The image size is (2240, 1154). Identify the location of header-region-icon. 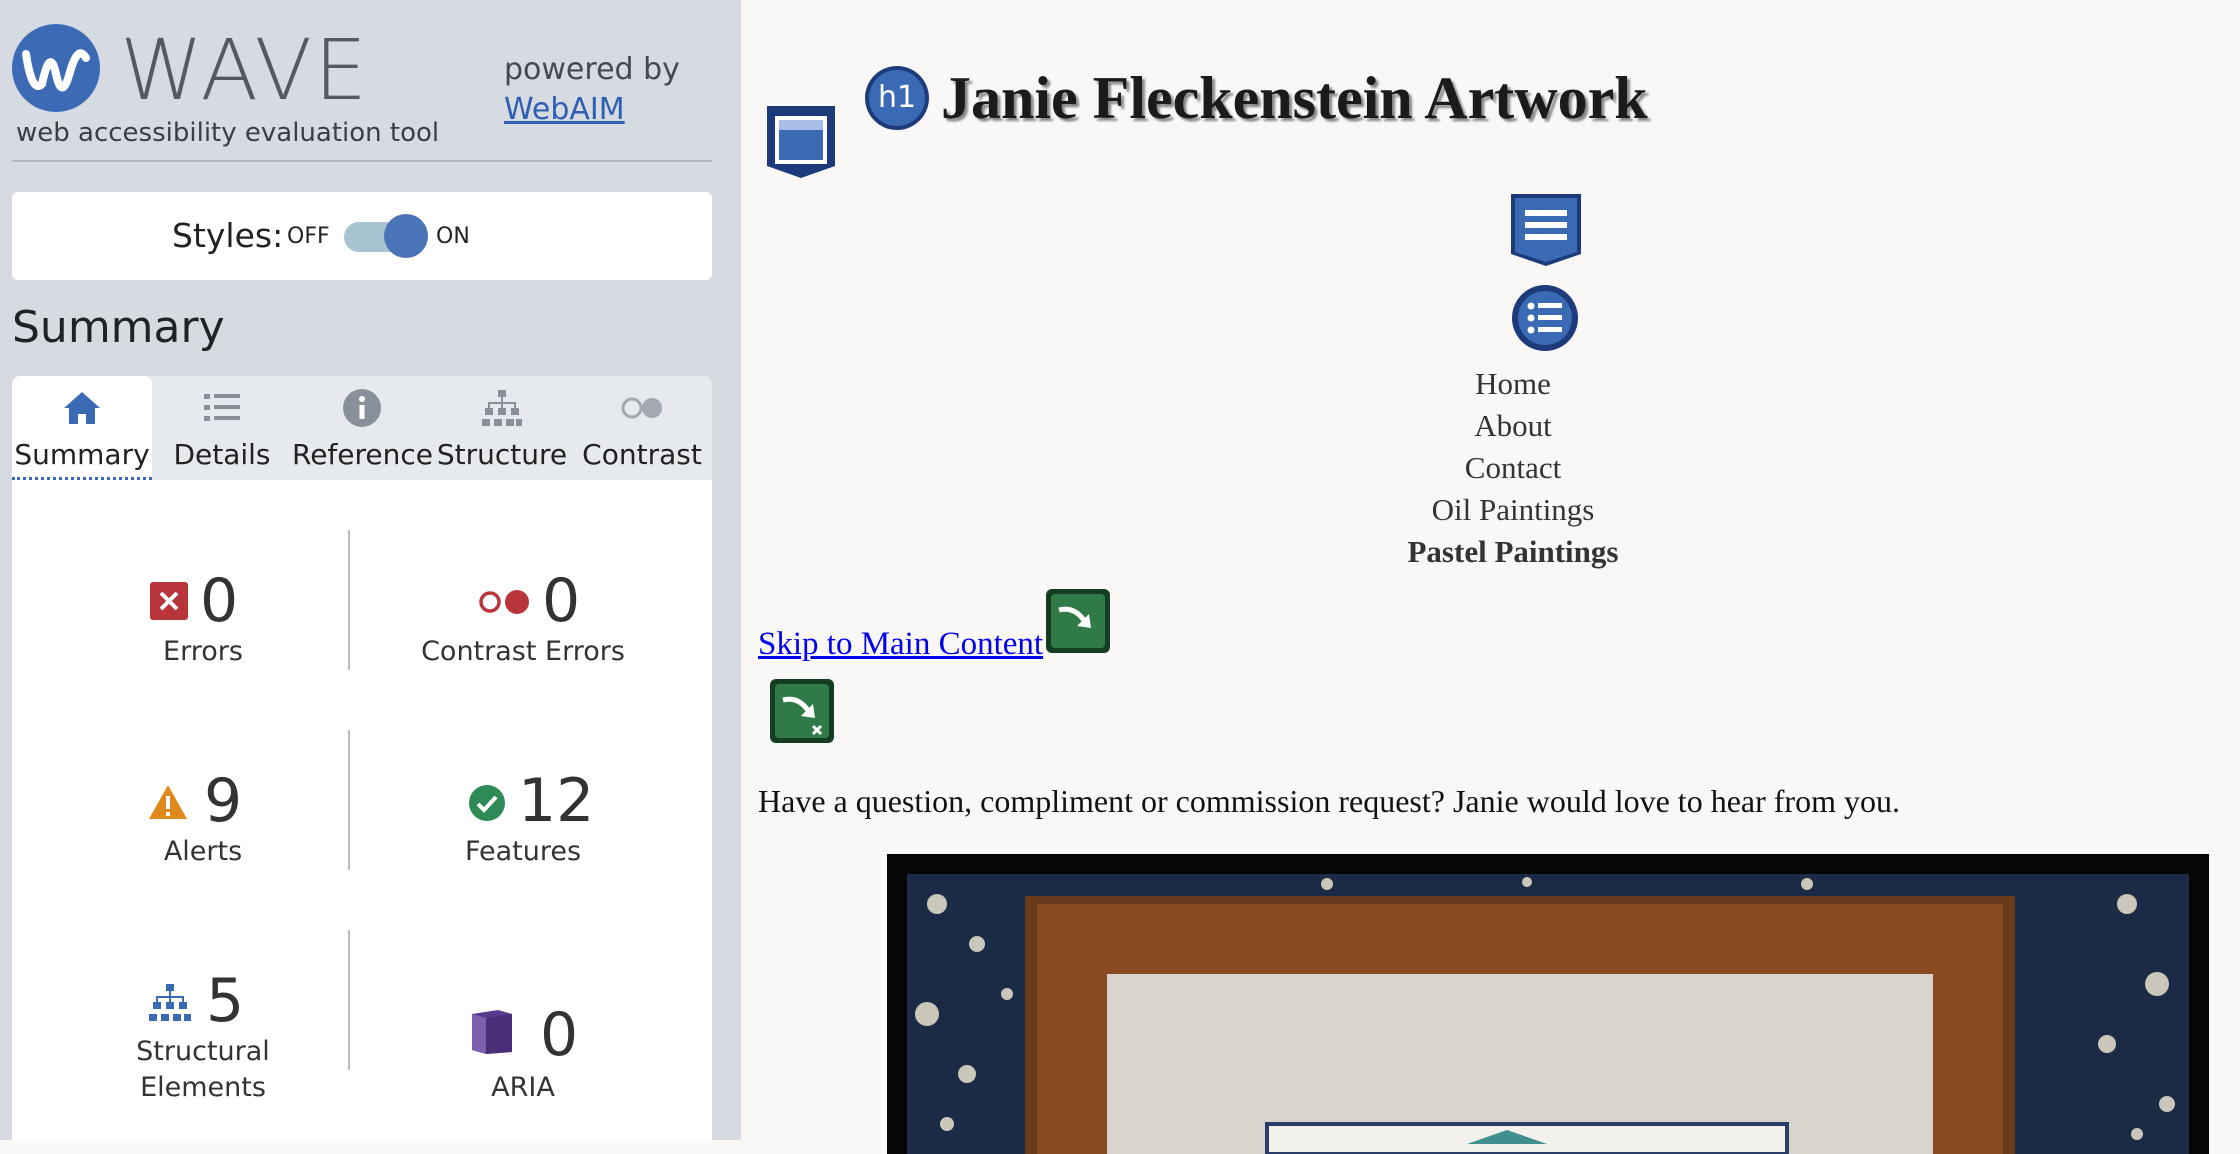
(801, 142).